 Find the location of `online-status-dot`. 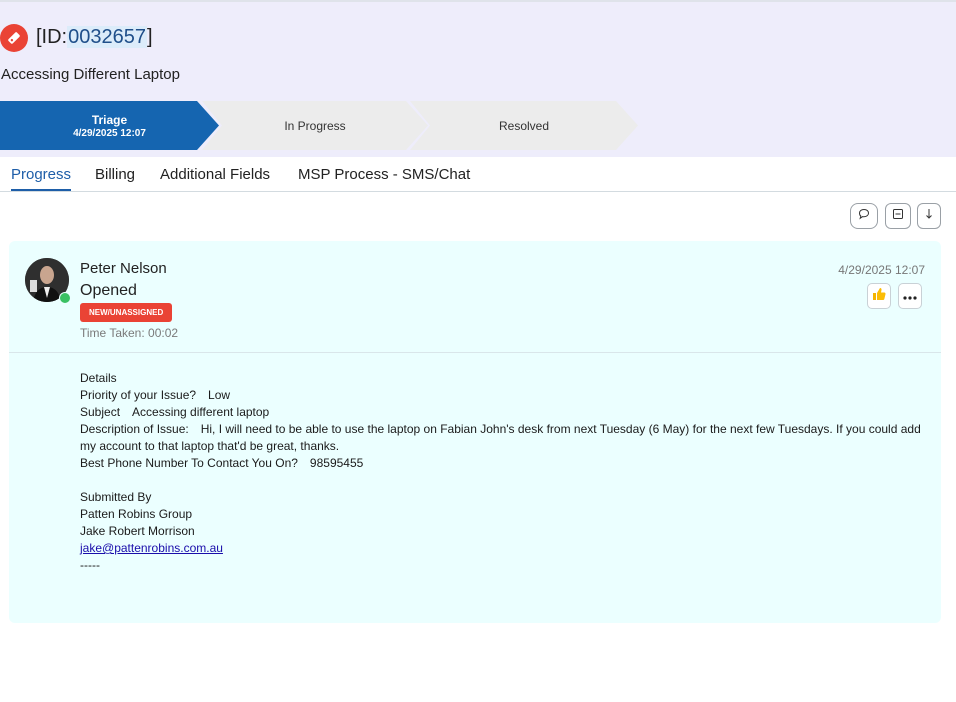

online-status-dot is located at coordinates (65, 298).